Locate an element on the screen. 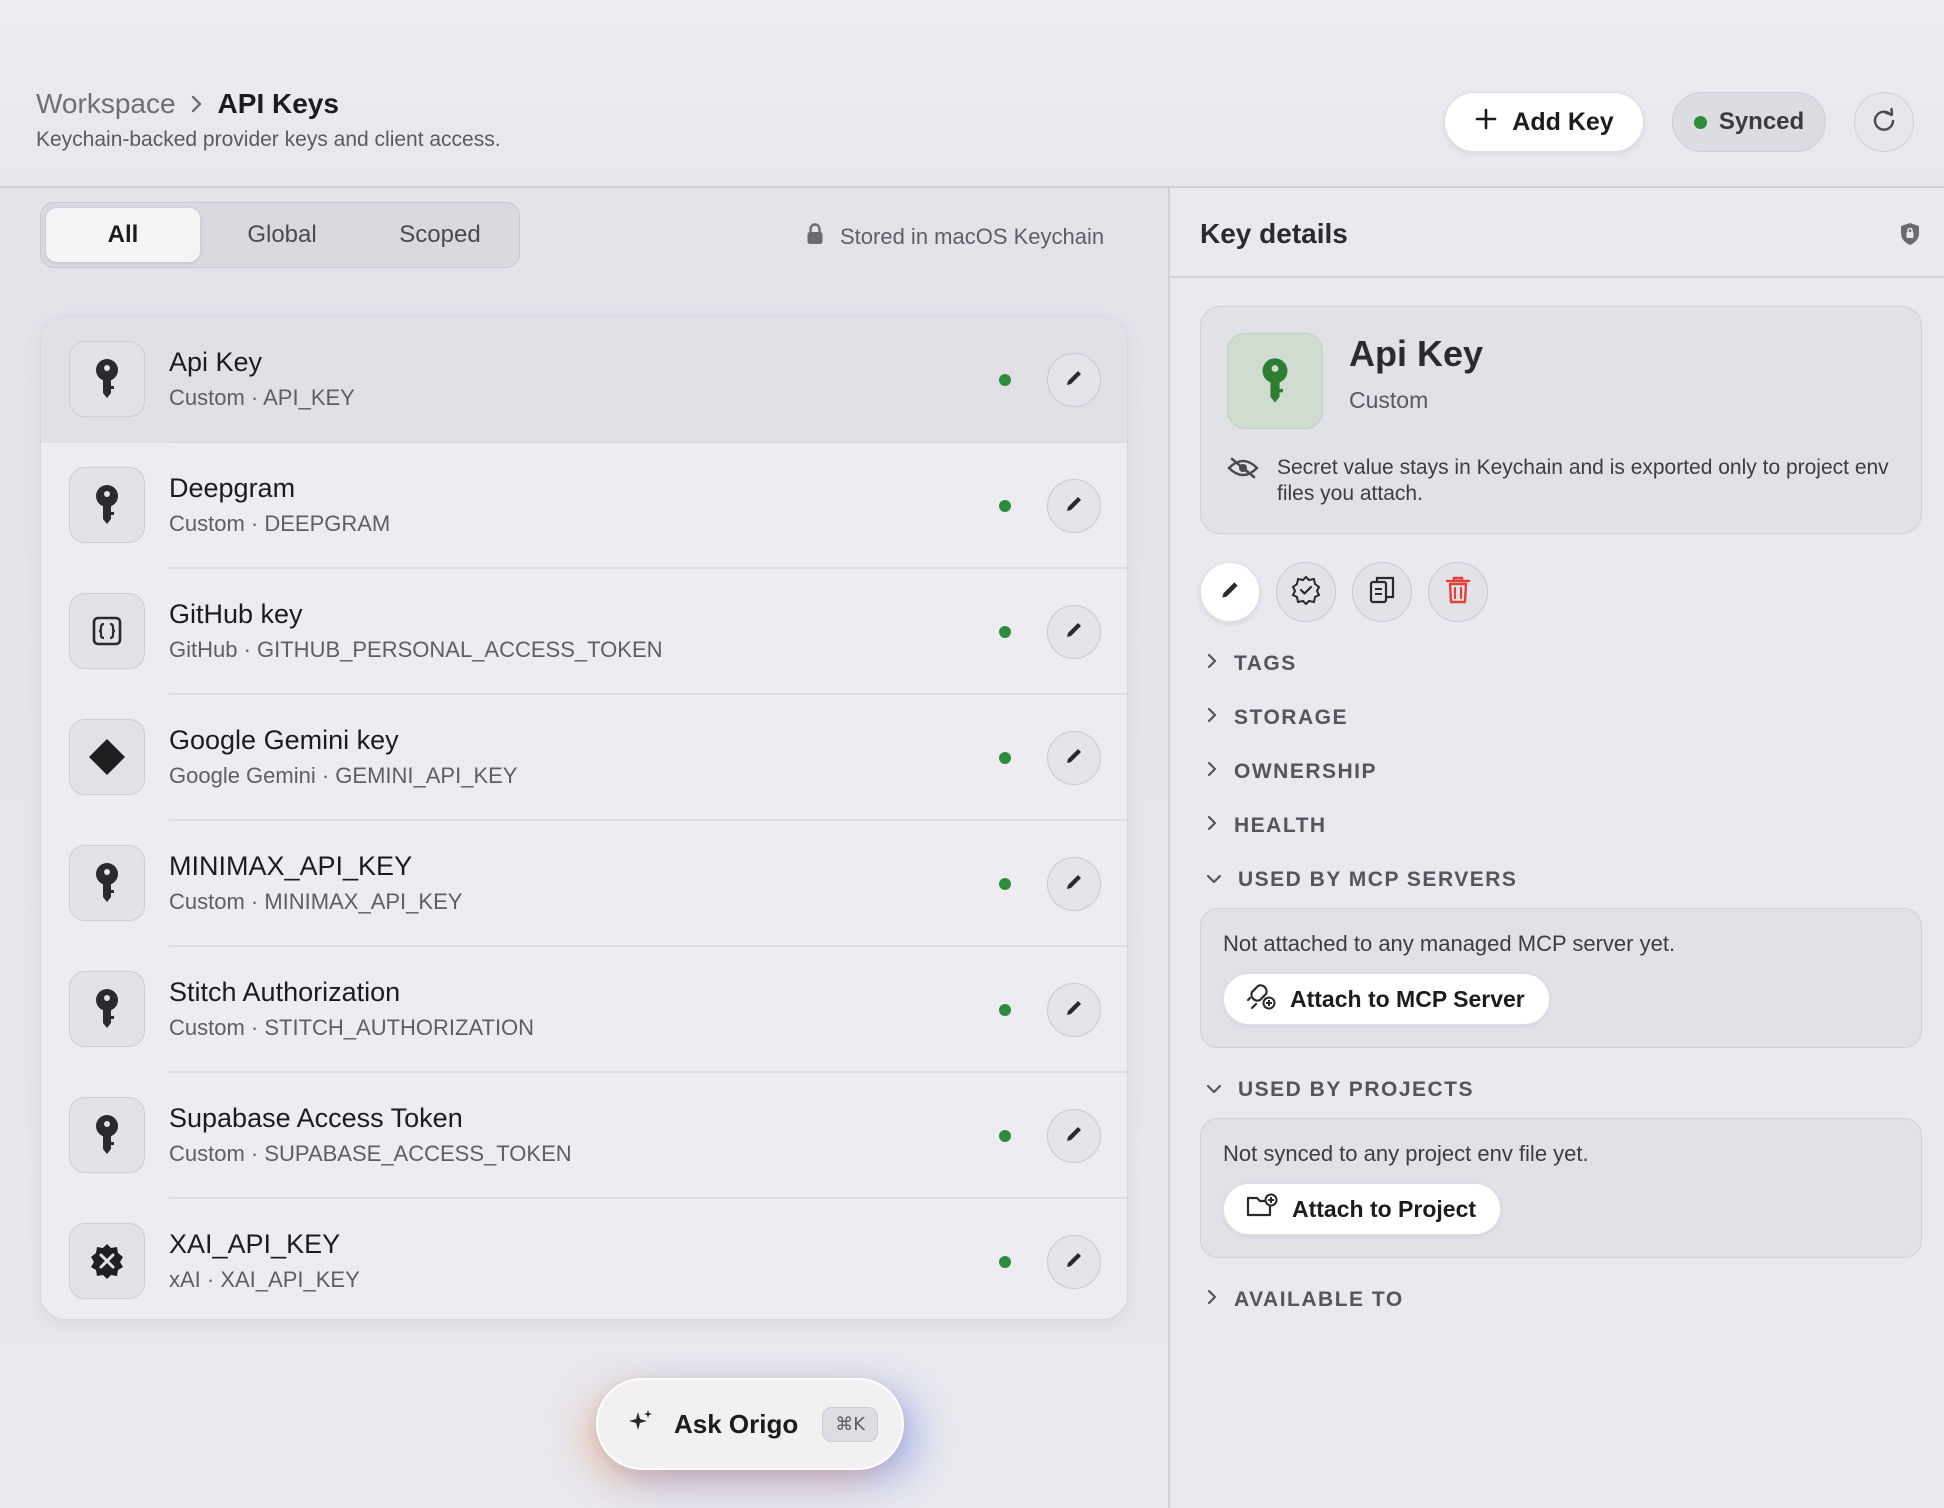 The image size is (1944, 1508). key-subtitle: Custom · MINIMAX_API_KEY is located at coordinates (316, 901).